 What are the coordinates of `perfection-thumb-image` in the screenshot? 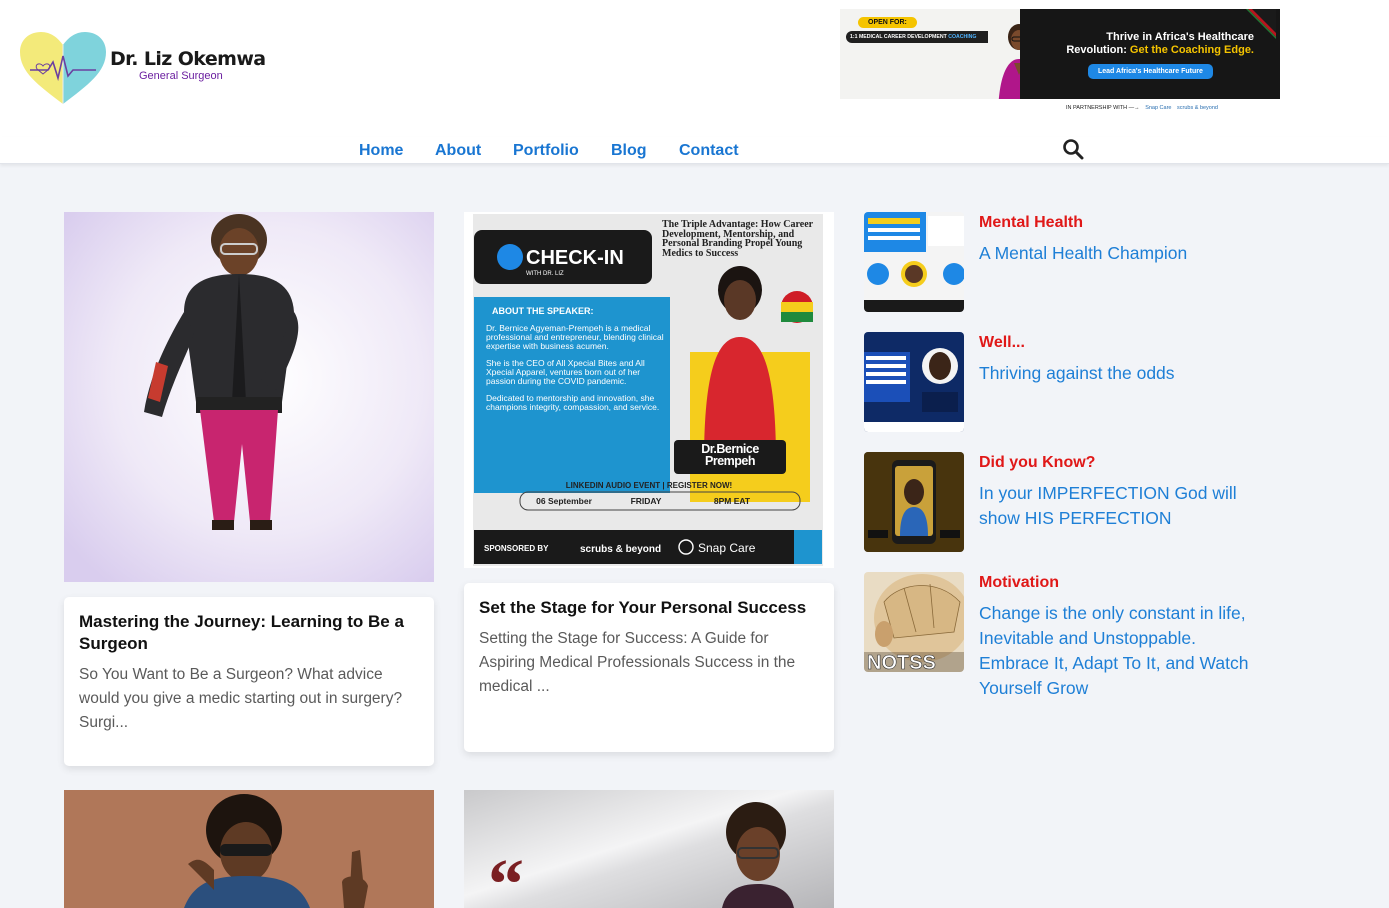 It's located at (914, 502).